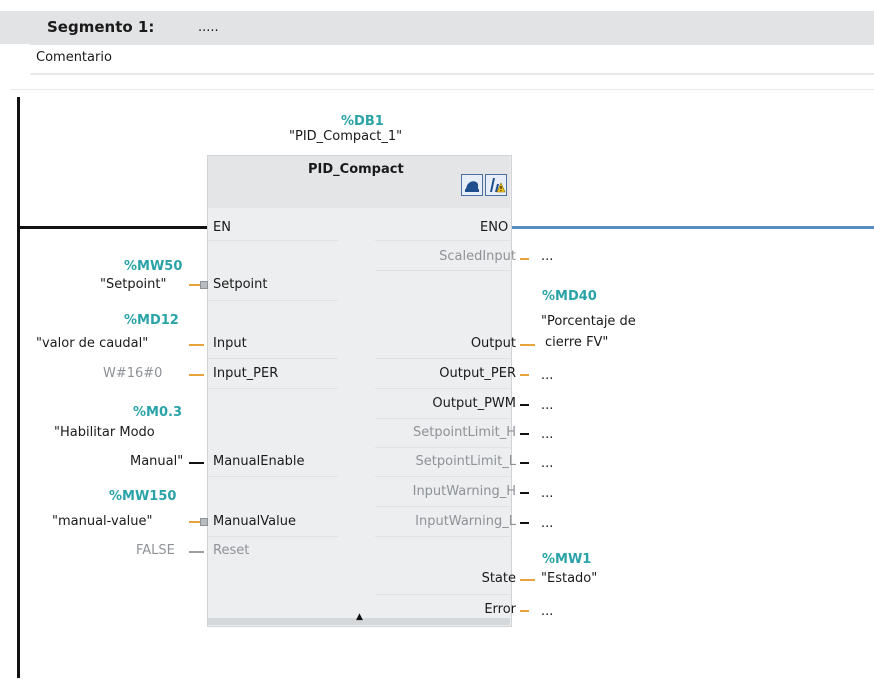  Describe the element at coordinates (464, 432) in the screenshot. I see `pin-setpoint-limit-h: SetpointLimit_H` at that location.